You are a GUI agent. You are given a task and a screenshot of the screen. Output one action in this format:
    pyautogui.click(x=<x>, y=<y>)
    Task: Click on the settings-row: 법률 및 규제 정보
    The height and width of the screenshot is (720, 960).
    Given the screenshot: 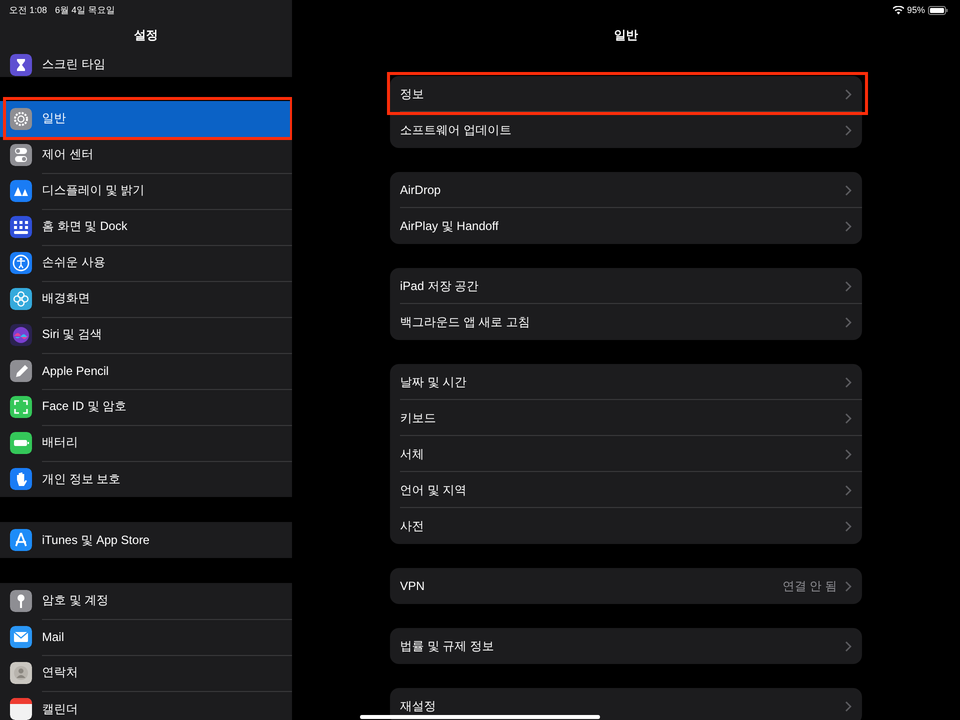 What is the action you would take?
    pyautogui.click(x=626, y=646)
    